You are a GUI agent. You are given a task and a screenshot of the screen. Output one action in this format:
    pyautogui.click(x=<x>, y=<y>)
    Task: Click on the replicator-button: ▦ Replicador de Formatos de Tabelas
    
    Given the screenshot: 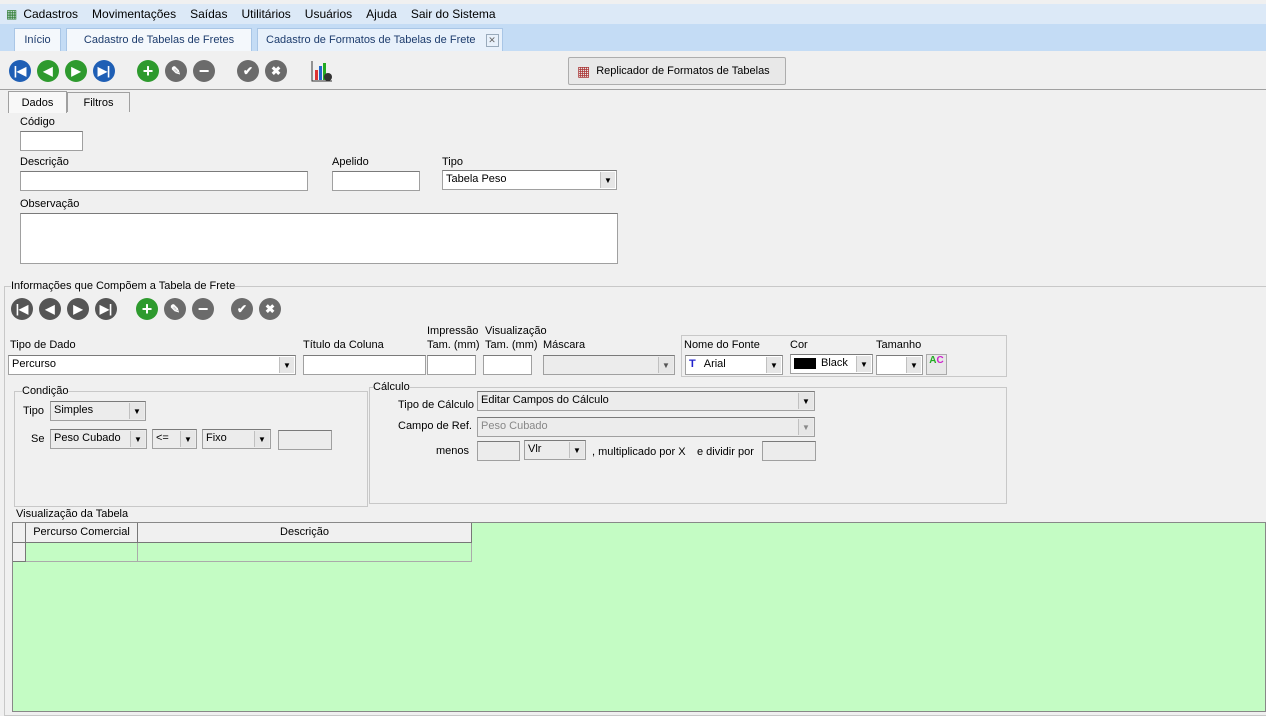 What is the action you would take?
    pyautogui.click(x=677, y=71)
    